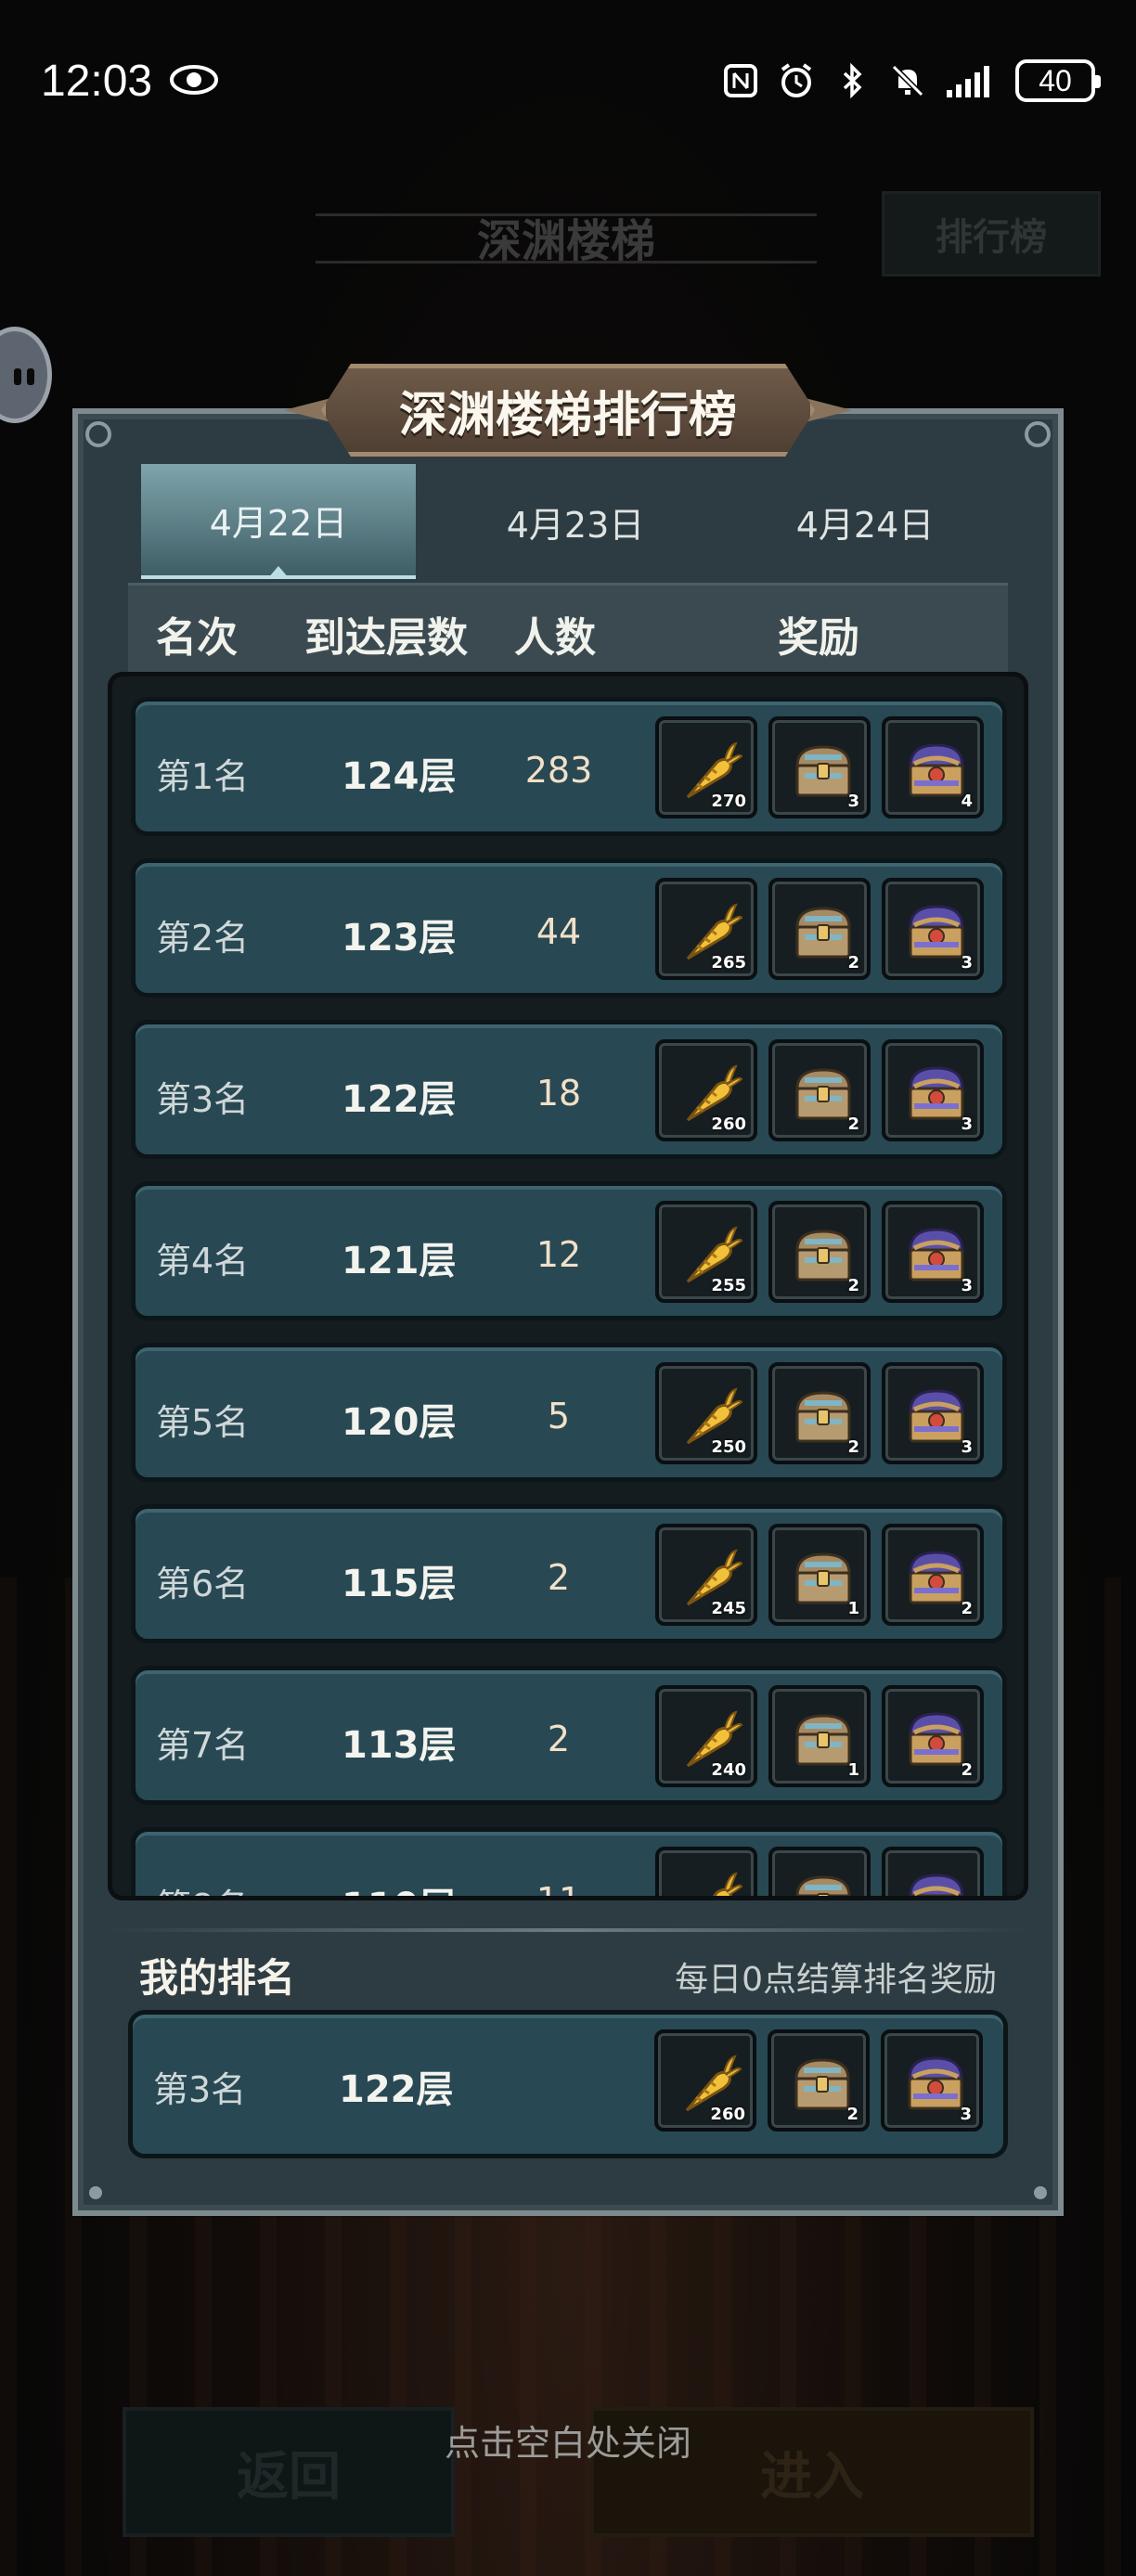 This screenshot has height=2576, width=1136. Describe the element at coordinates (203, 1745) in the screenshot. I see `rank-value: 第7名` at that location.